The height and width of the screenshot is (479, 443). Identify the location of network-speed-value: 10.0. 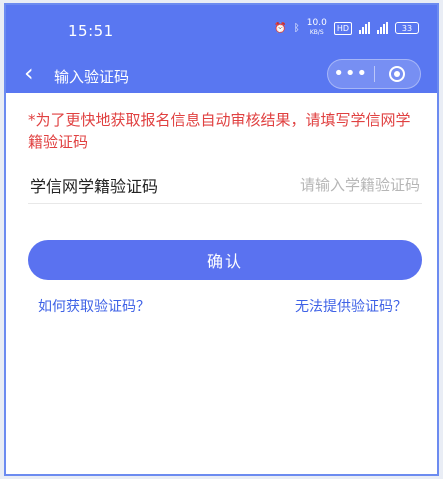
(316, 23).